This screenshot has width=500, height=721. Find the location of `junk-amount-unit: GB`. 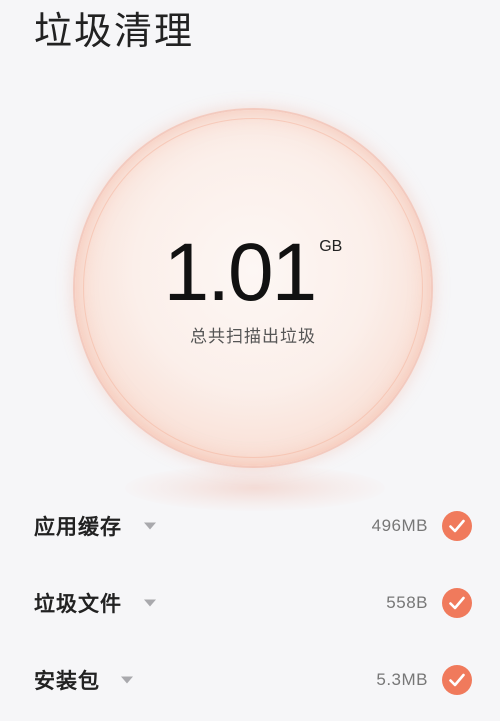

junk-amount-unit: GB is located at coordinates (331, 246).